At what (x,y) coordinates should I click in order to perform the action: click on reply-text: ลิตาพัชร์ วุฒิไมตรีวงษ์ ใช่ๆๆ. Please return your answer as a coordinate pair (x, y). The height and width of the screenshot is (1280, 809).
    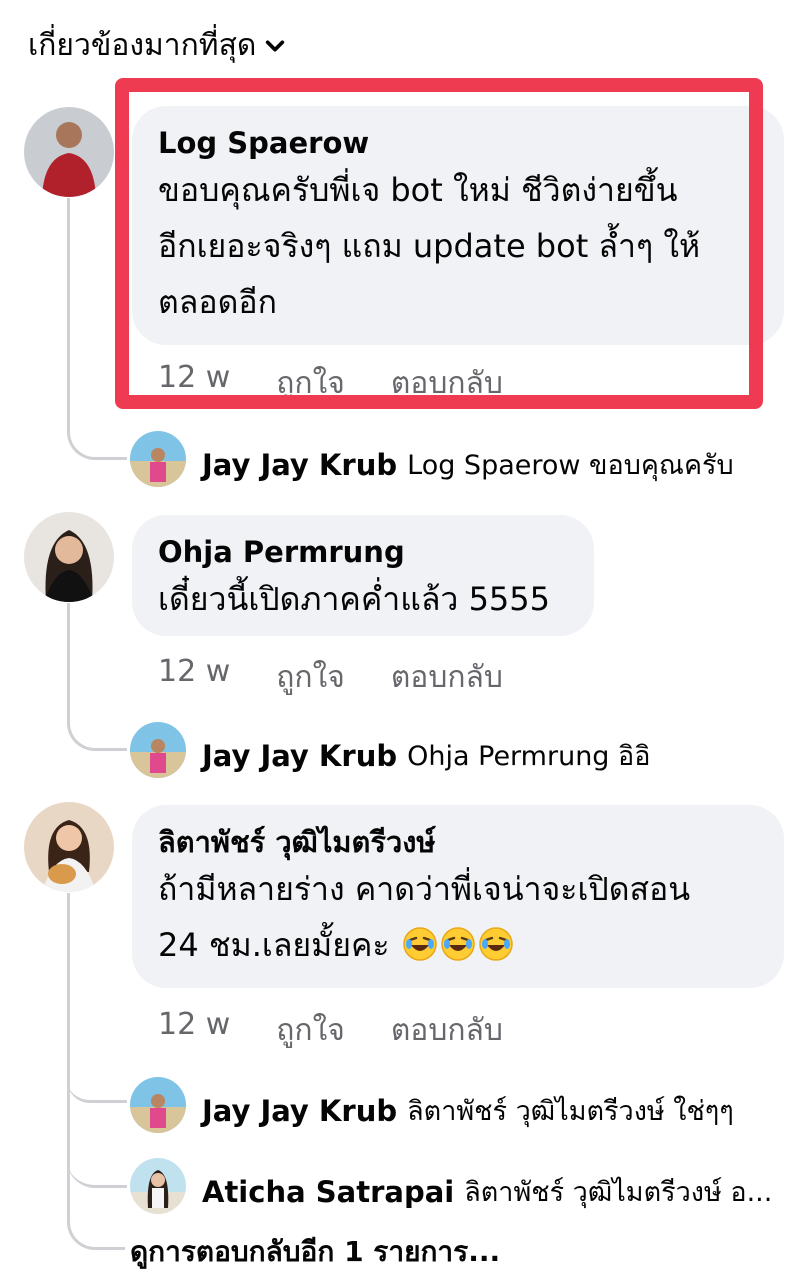
    Looking at the image, I should click on (570, 1111).